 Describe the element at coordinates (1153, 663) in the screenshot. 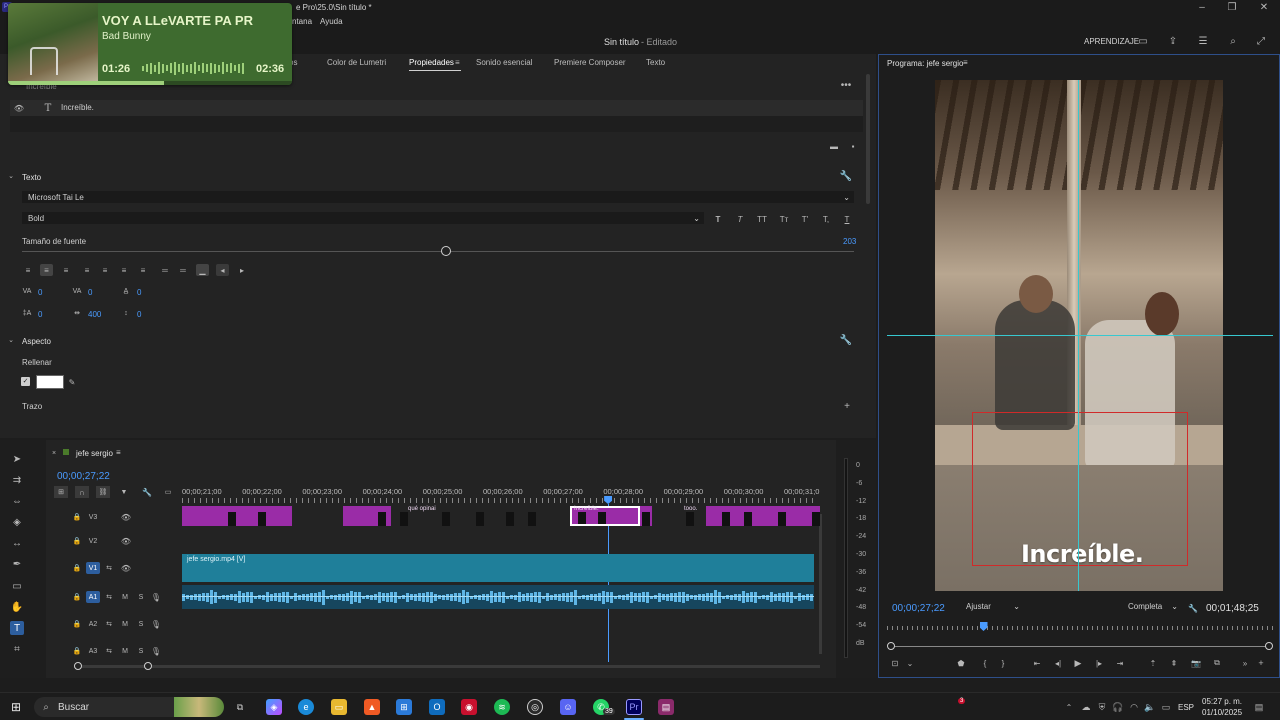

I see `lift-icon: ⇡` at that location.